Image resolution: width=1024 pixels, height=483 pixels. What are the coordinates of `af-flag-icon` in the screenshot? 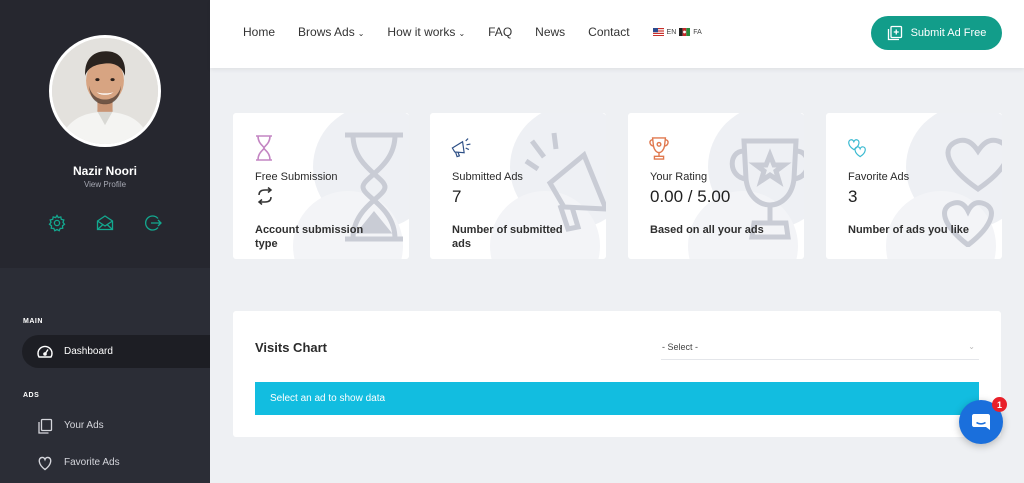 It's located at (685, 32).